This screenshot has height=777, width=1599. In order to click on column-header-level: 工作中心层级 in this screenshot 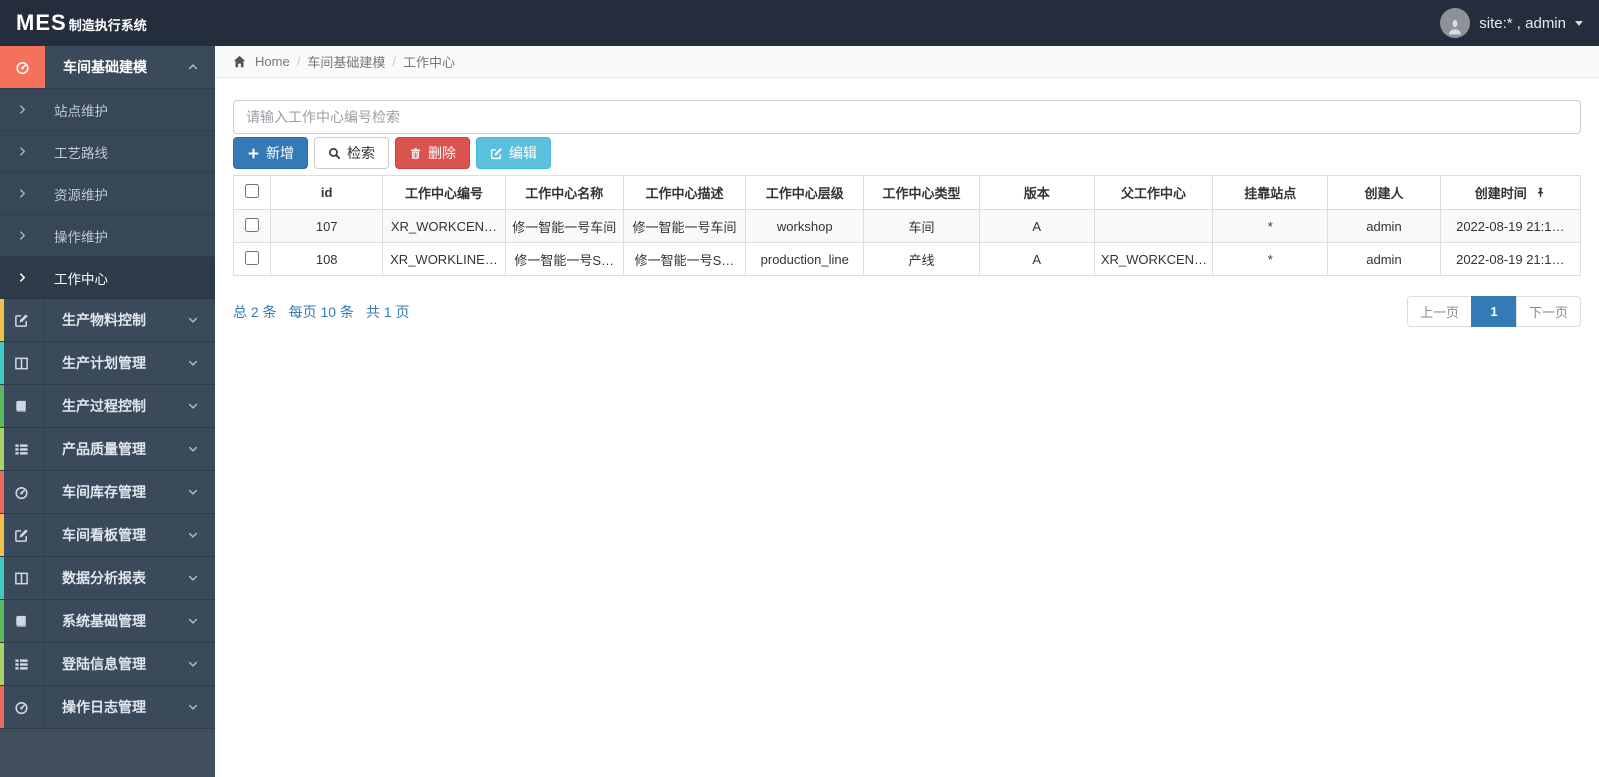, I will do `click(805, 192)`.